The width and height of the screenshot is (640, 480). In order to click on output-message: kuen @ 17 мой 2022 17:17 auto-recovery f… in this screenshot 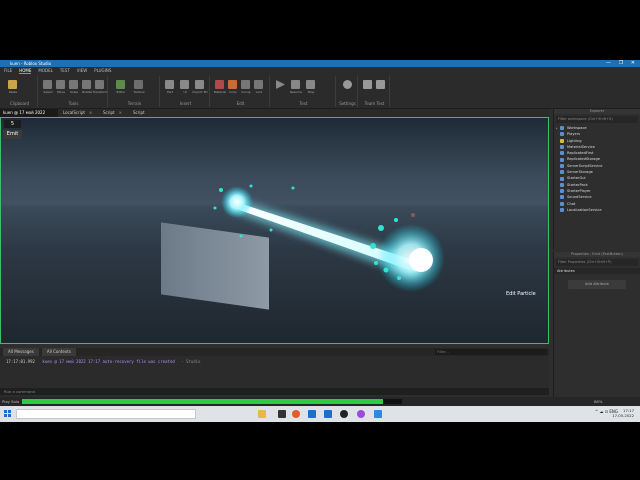, I will do `click(108, 361)`.